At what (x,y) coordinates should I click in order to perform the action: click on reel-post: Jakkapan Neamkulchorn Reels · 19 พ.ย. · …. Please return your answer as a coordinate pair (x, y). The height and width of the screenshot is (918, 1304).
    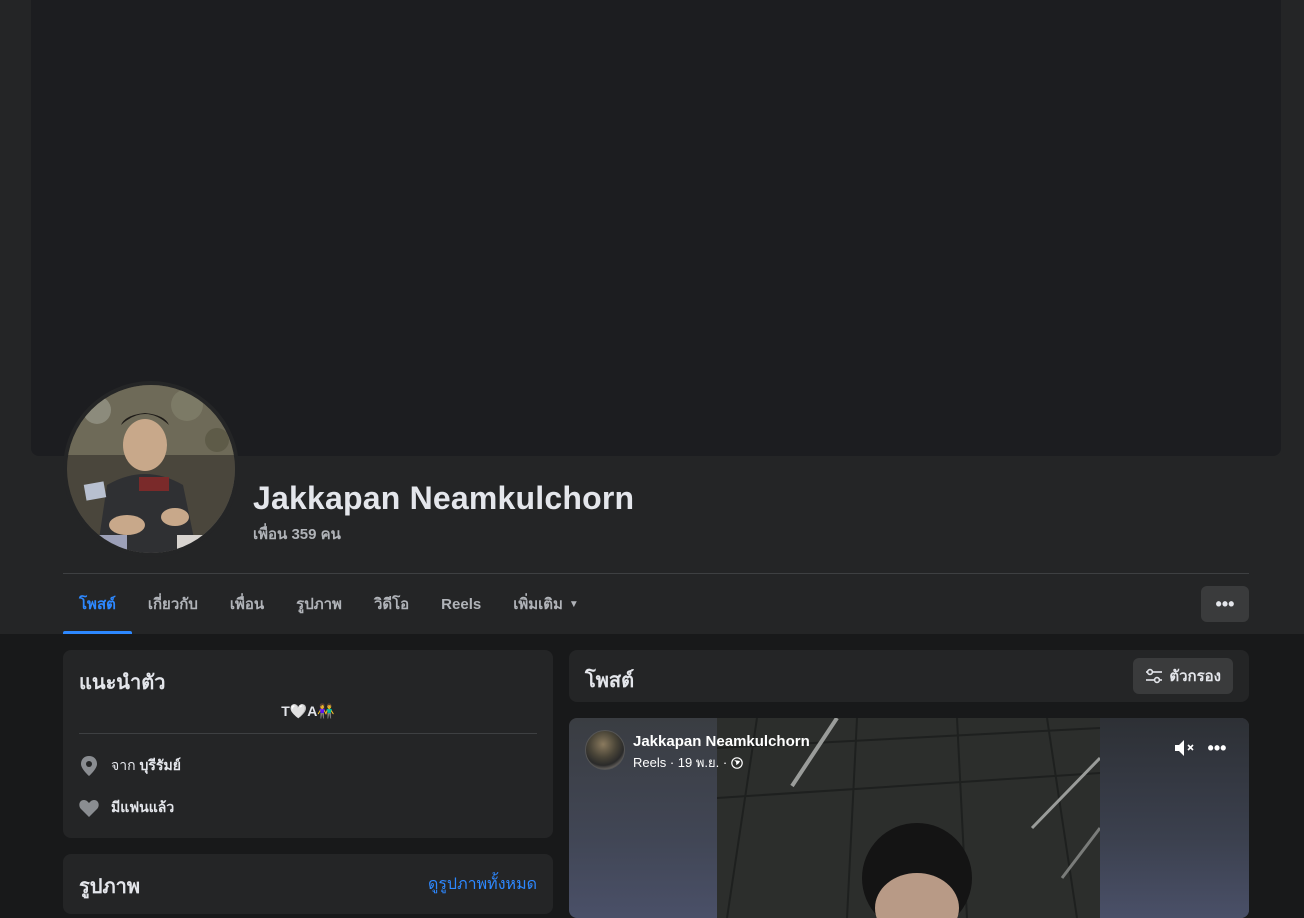
    Looking at the image, I should click on (909, 818).